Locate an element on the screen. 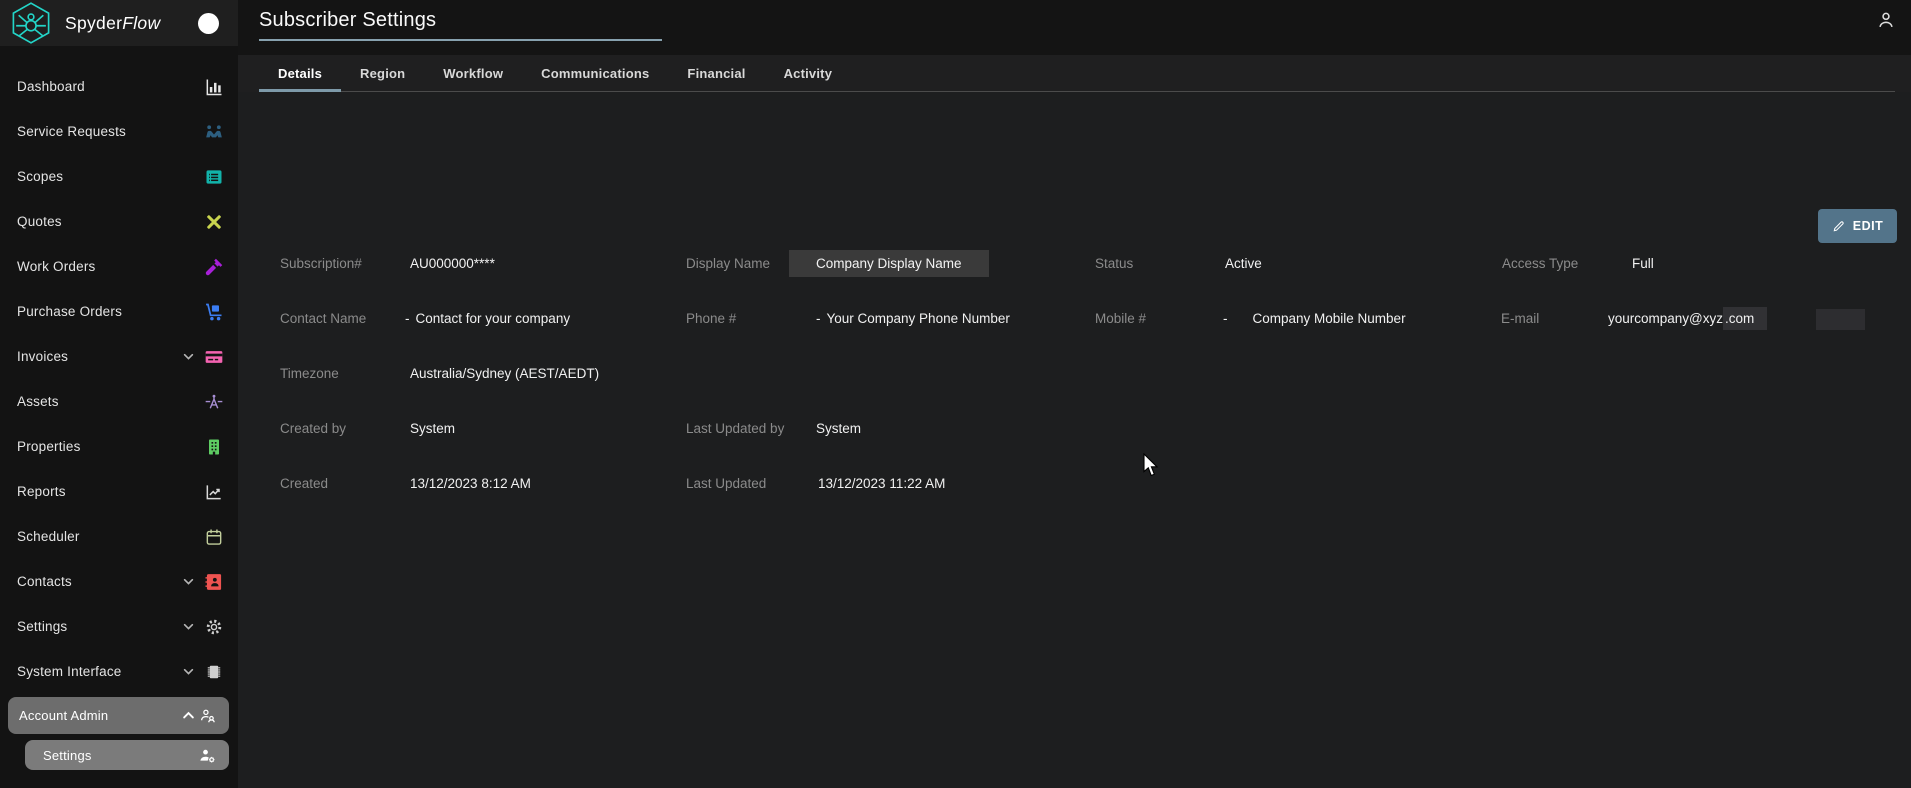  sidebar-item-label: Dashboard is located at coordinates (51, 86).